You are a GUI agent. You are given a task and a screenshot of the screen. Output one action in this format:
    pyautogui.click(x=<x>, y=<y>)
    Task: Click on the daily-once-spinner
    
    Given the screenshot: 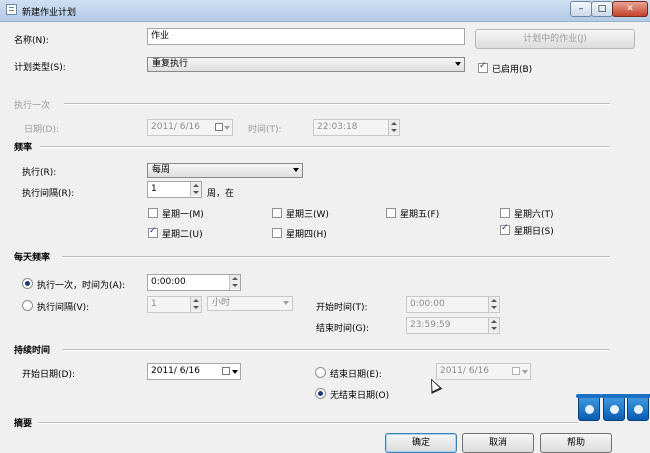 What is the action you would take?
    pyautogui.click(x=234, y=282)
    